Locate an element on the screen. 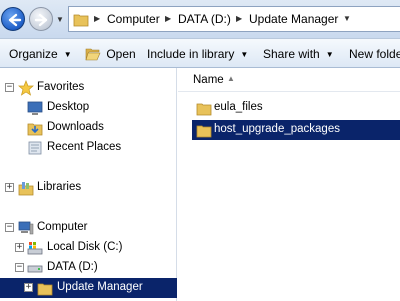 This screenshot has height=301, width=400. nav-label-data-drive: DATA (D:) is located at coordinates (72, 267).